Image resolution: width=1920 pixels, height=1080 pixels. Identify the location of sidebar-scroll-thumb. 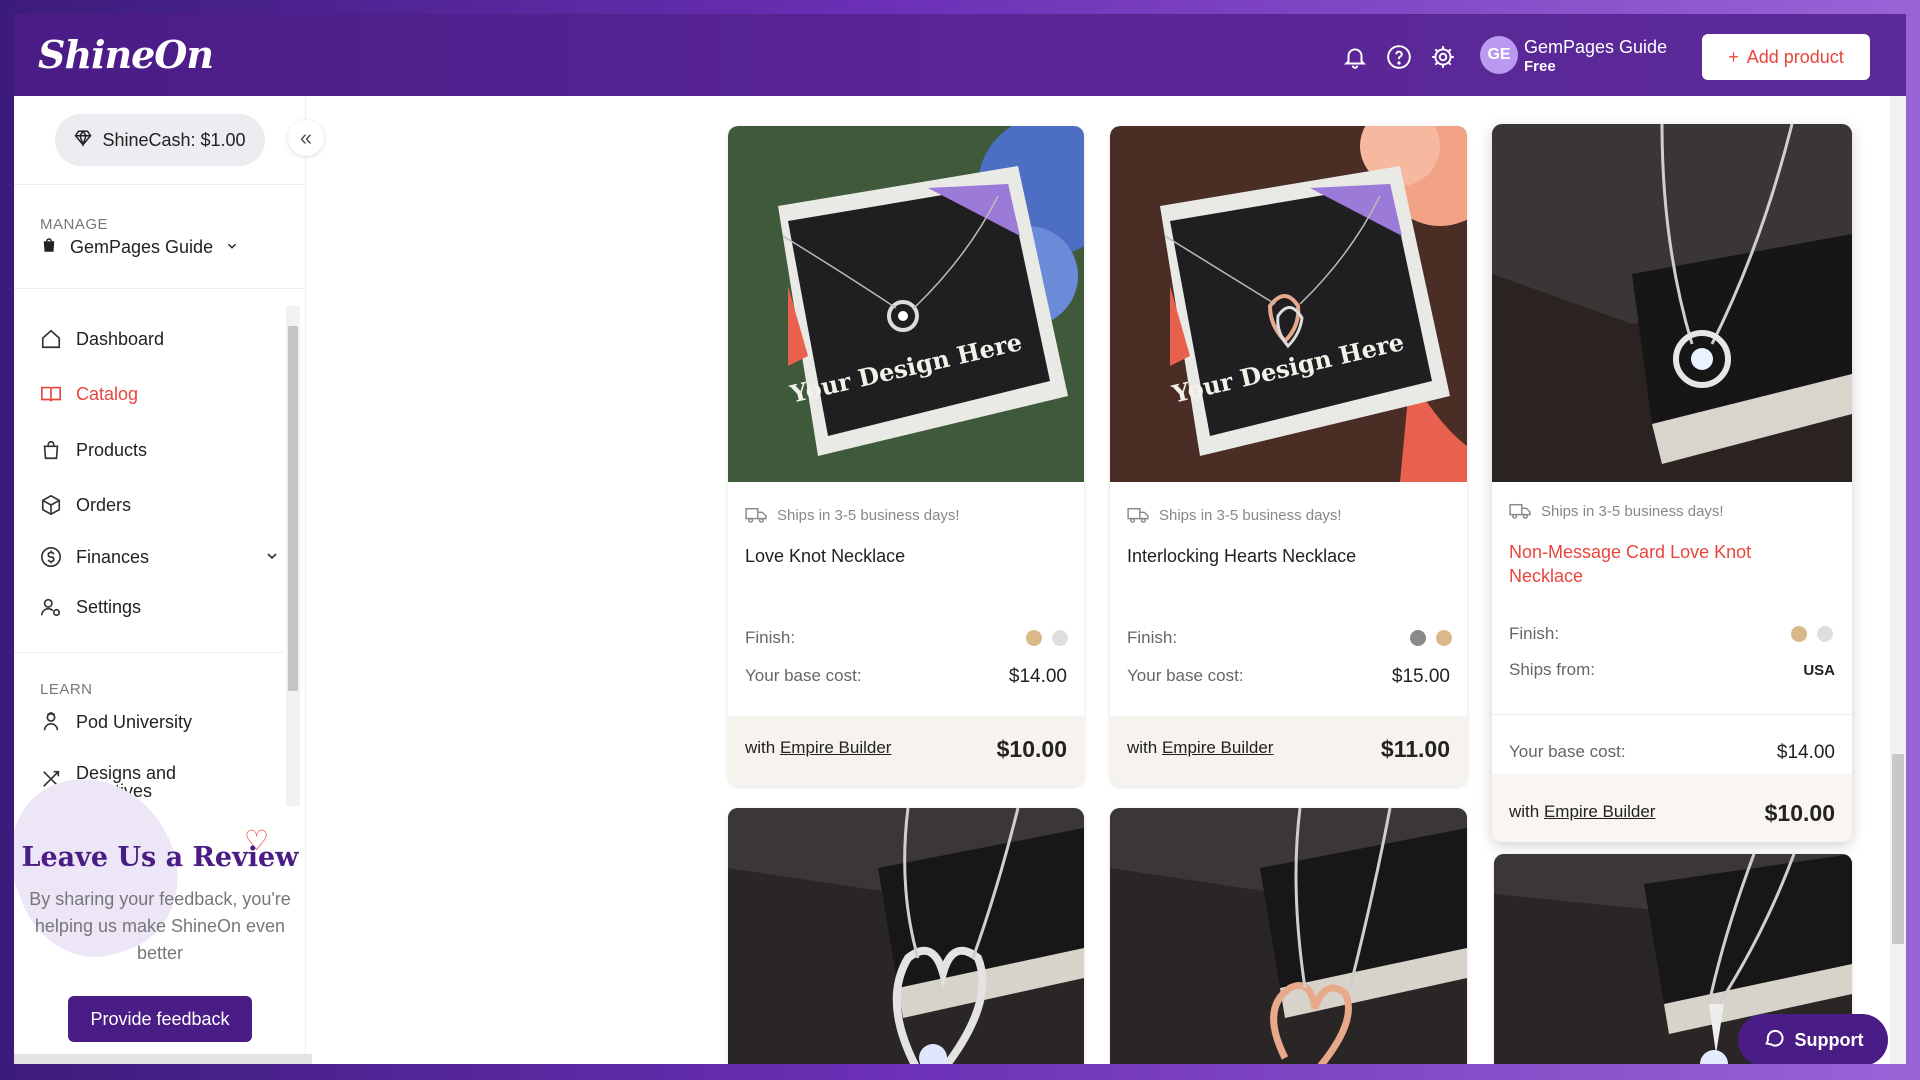
(293, 508).